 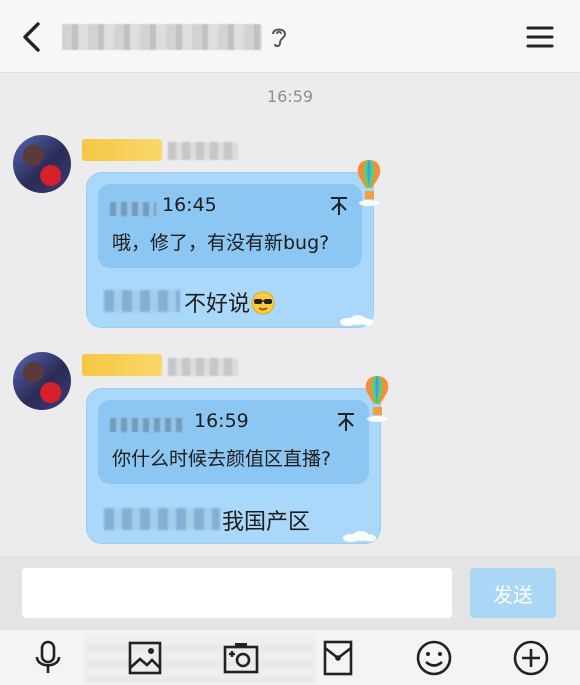 What do you see at coordinates (540, 37) in the screenshot?
I see `hamburger-menu-icon` at bounding box center [540, 37].